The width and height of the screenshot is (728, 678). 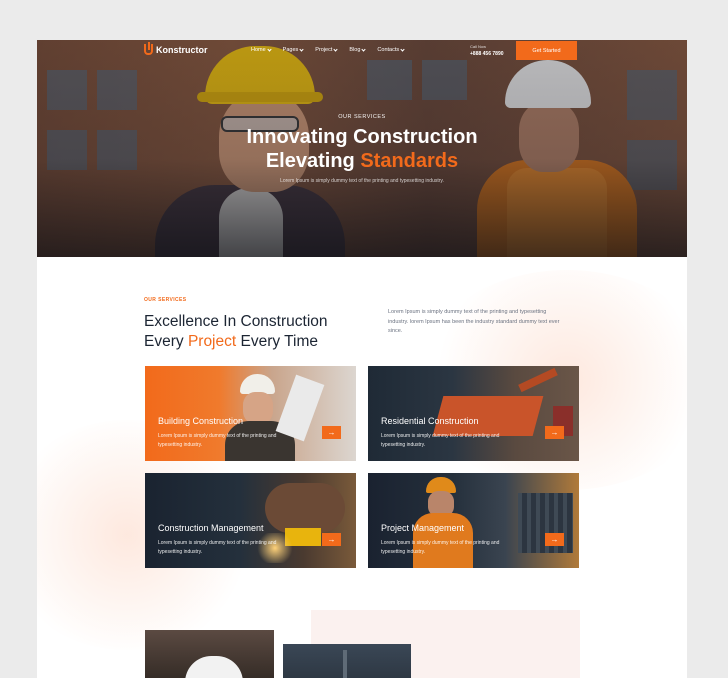 I want to click on hands-image, so click(x=305, y=508).